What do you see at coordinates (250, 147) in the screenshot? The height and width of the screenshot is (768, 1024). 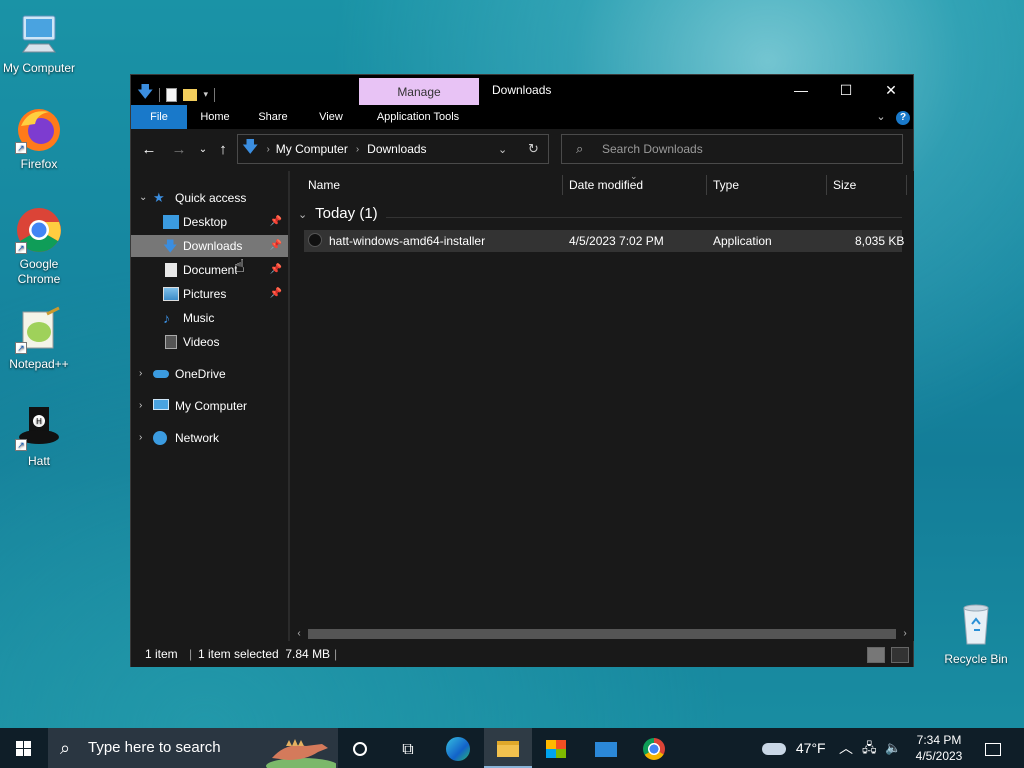 I see `downloads-location-icon: 🡇` at bounding box center [250, 147].